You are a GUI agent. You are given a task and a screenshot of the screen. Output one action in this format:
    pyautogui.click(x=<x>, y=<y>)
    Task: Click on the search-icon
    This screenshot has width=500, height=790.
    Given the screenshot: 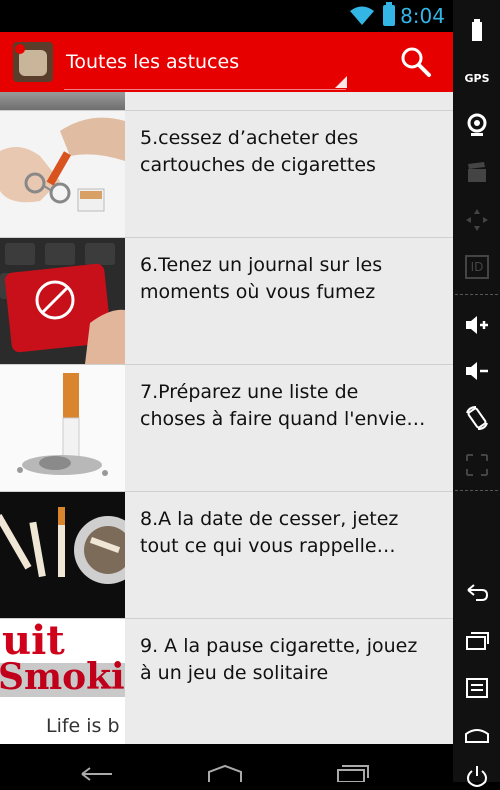 What is the action you would take?
    pyautogui.click(x=416, y=62)
    